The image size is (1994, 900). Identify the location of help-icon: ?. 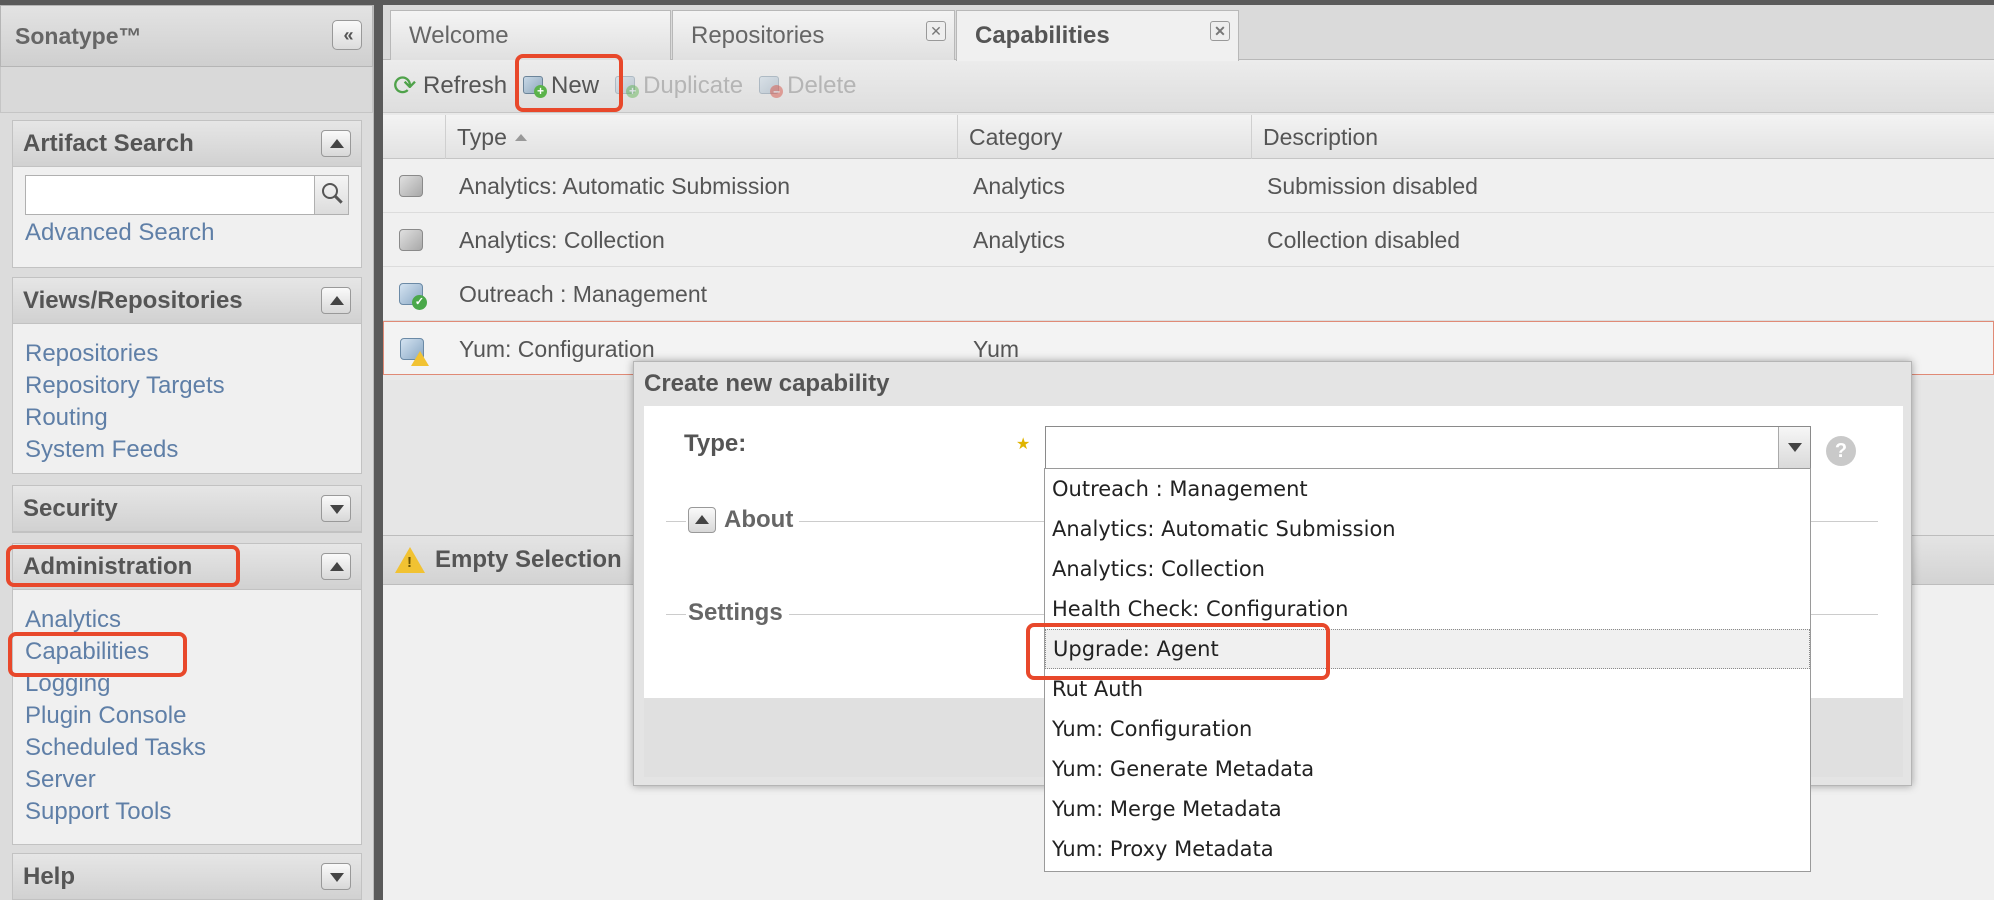
(1841, 451).